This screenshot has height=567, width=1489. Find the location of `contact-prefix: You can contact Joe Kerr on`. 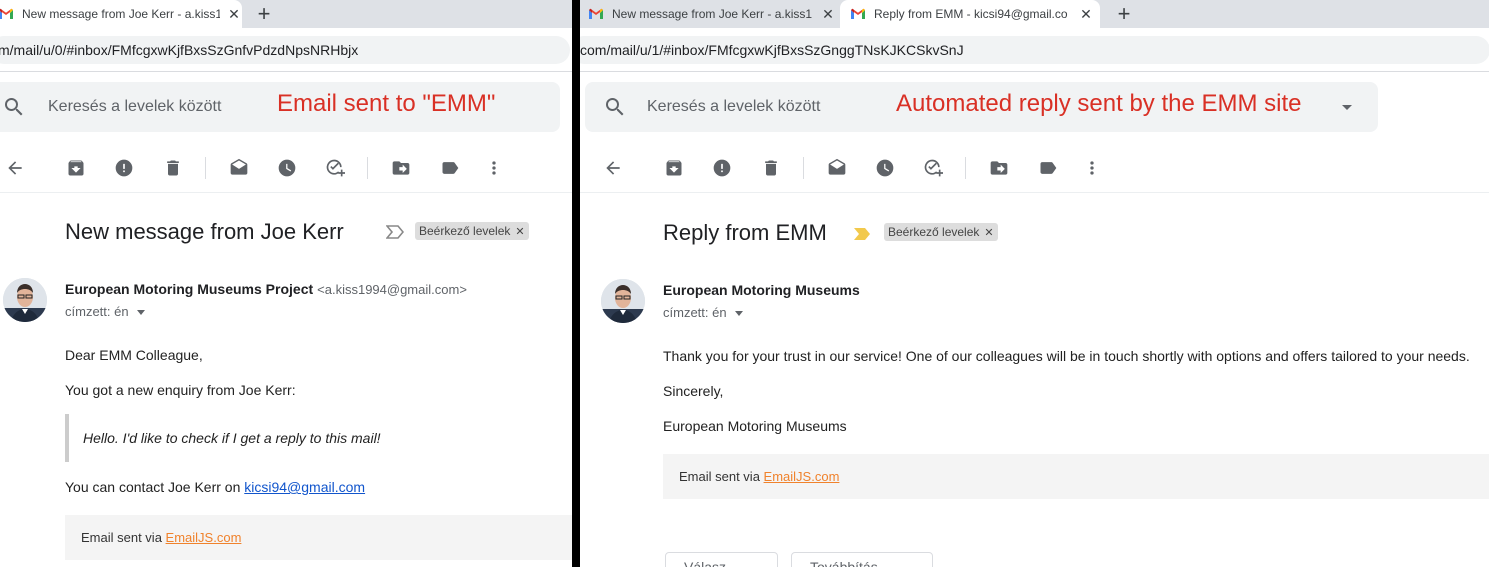

contact-prefix: You can contact Joe Kerr on is located at coordinates (155, 487).